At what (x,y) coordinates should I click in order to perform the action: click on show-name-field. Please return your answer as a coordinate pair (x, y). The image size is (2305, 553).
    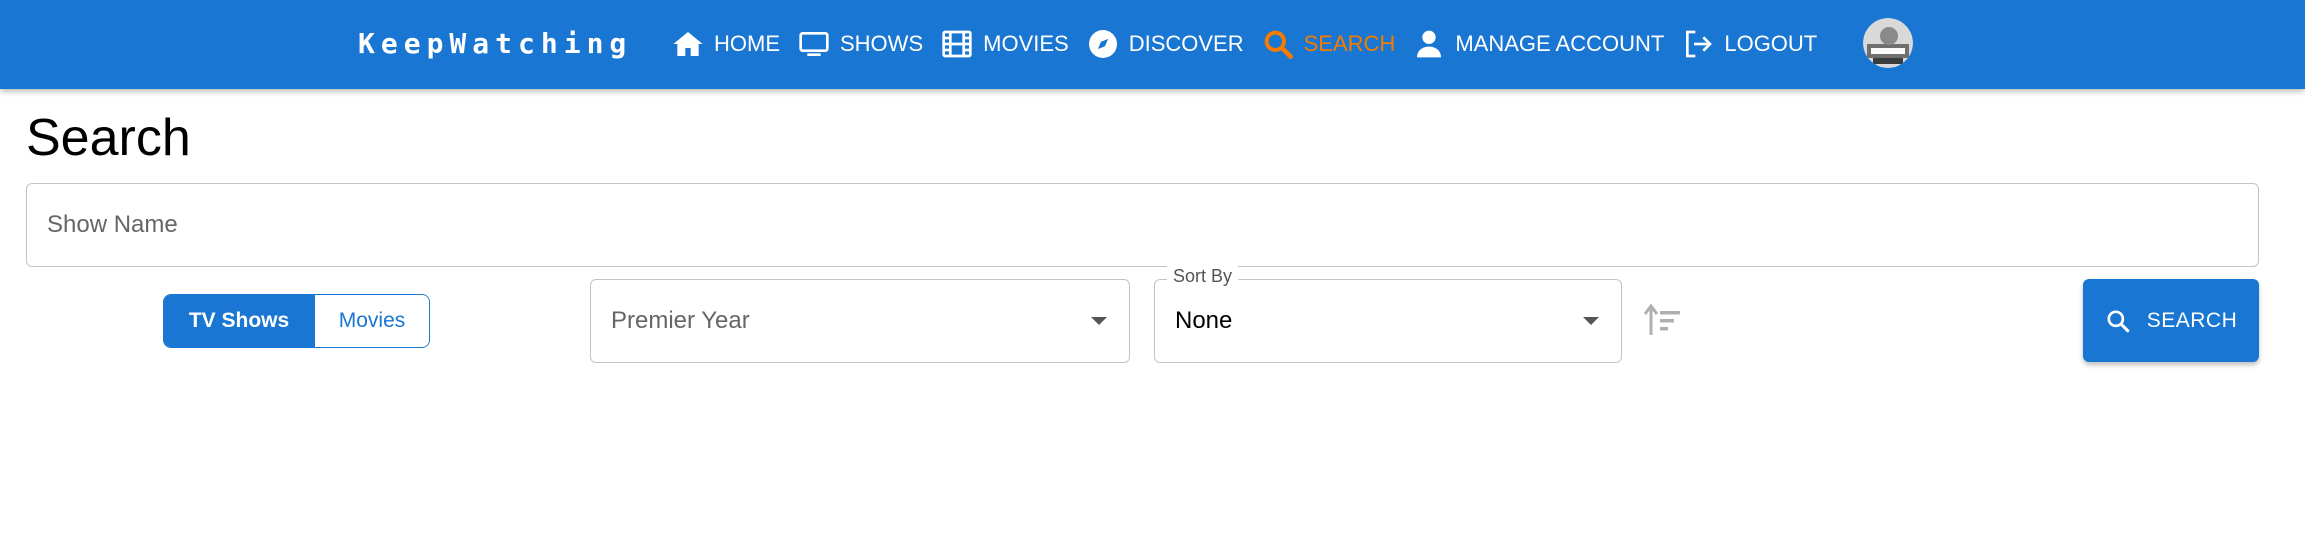
    Looking at the image, I should click on (1142, 225).